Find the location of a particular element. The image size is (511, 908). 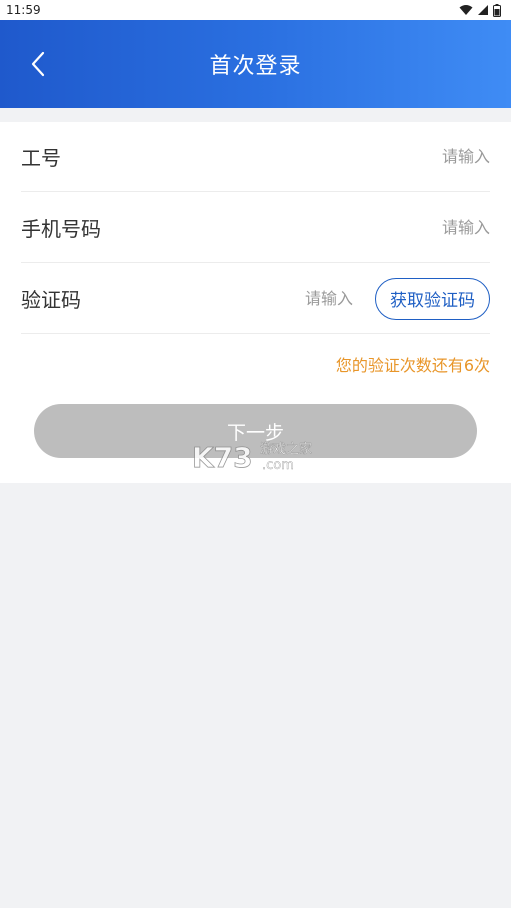

status-icons is located at coordinates (480, 10).